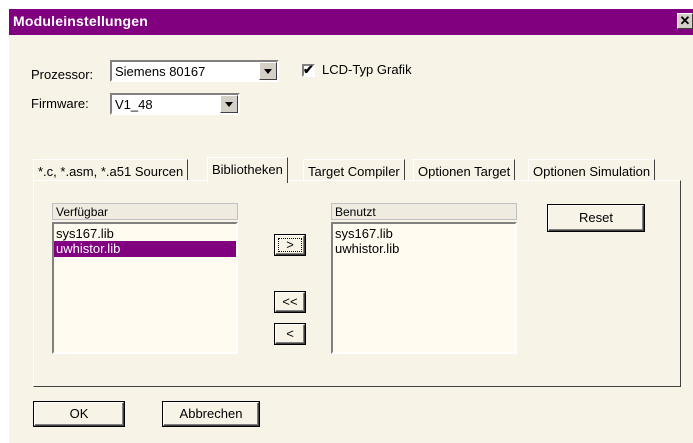  Describe the element at coordinates (60, 103) in the screenshot. I see `firmware-label: Firmware:` at that location.